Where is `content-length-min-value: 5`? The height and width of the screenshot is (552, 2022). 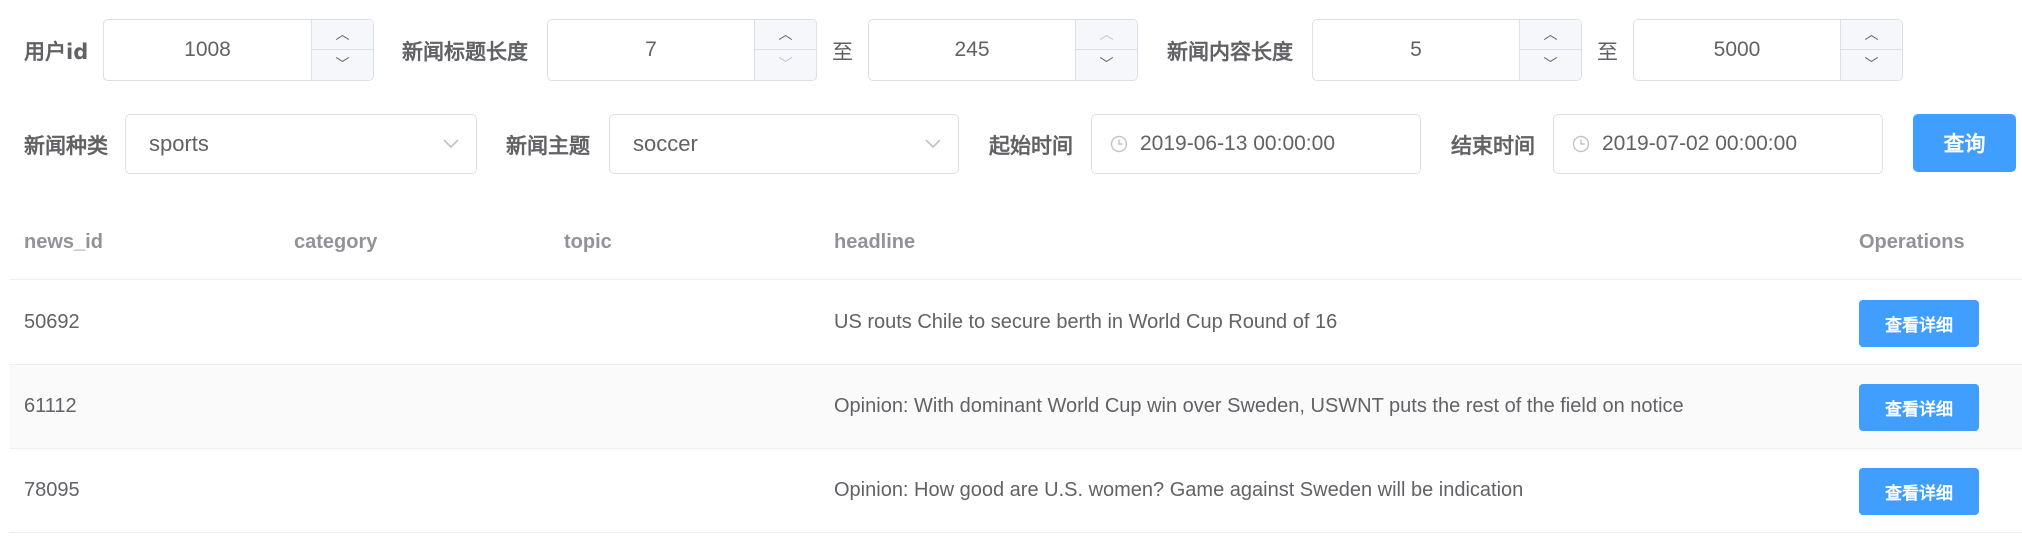 content-length-min-value: 5 is located at coordinates (1416, 50).